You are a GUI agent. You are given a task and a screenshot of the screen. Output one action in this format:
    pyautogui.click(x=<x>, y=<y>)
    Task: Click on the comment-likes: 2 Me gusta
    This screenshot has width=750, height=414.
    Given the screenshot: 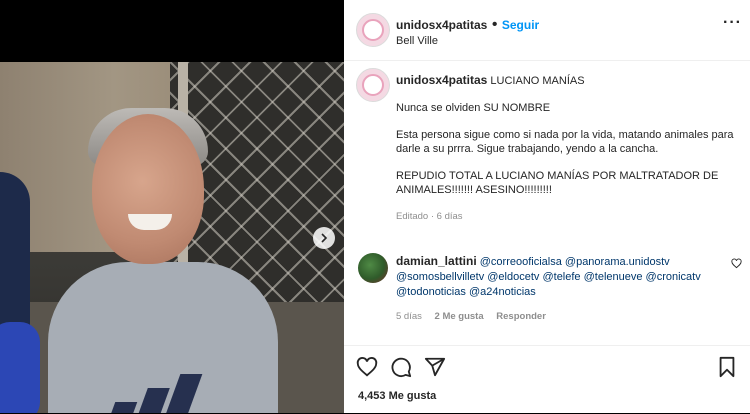 What is the action you would take?
    pyautogui.click(x=459, y=316)
    